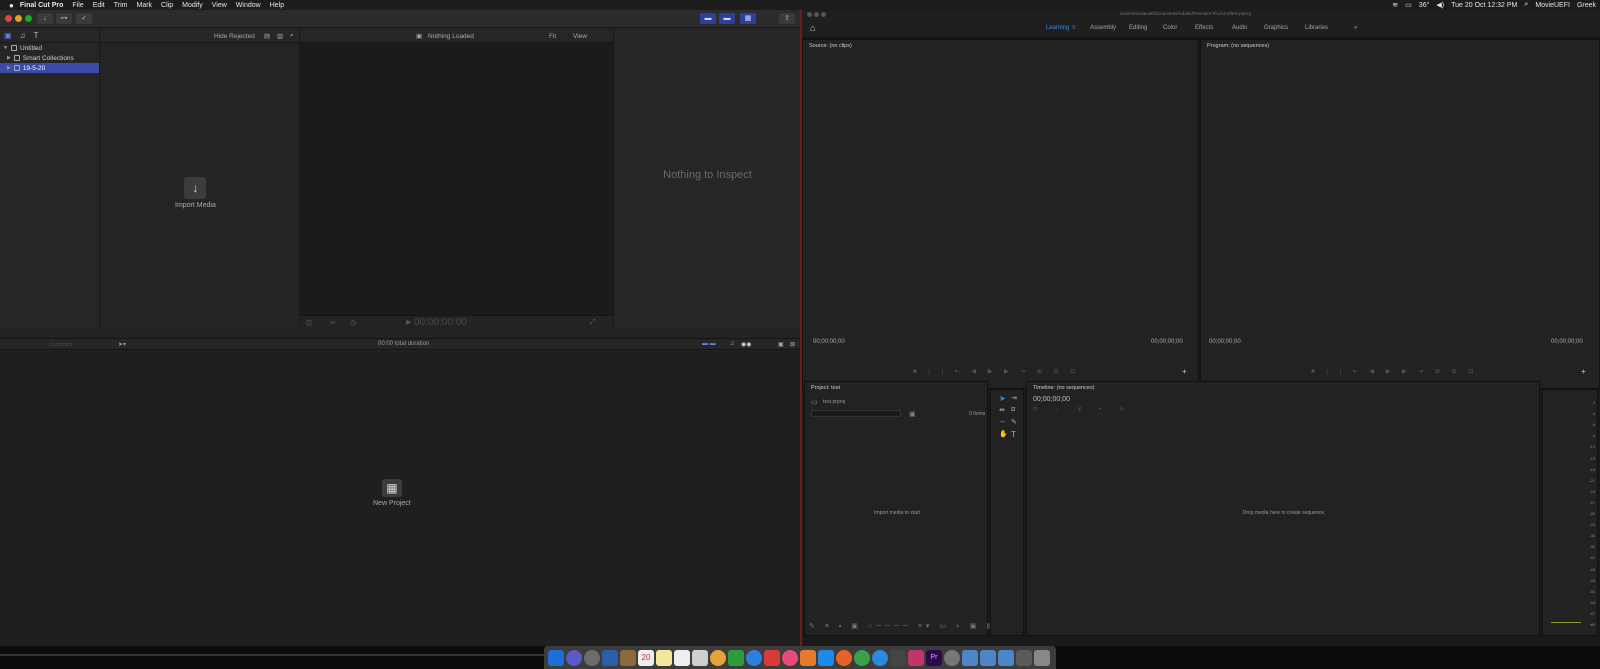  I want to click on siri-icon, so click(574, 657).